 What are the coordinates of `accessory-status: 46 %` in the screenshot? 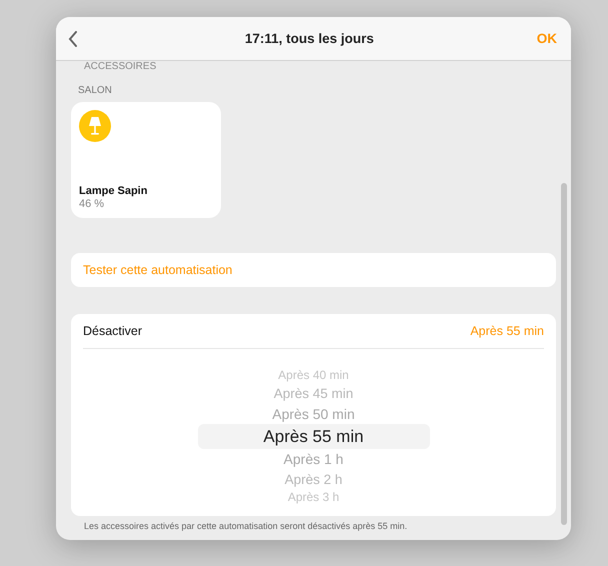 It's located at (92, 204).